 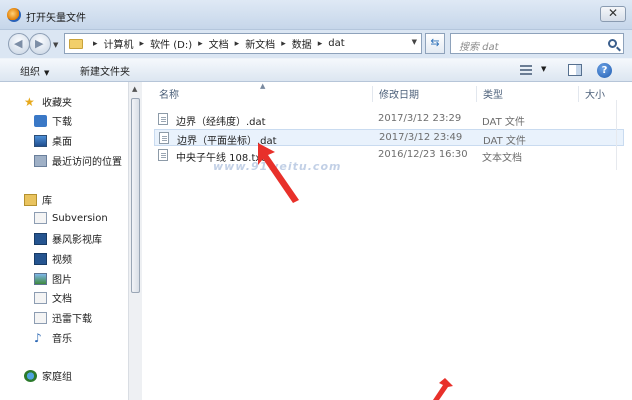 What do you see at coordinates (263, 86) in the screenshot?
I see `sort-ascending-icon: ▲` at bounding box center [263, 86].